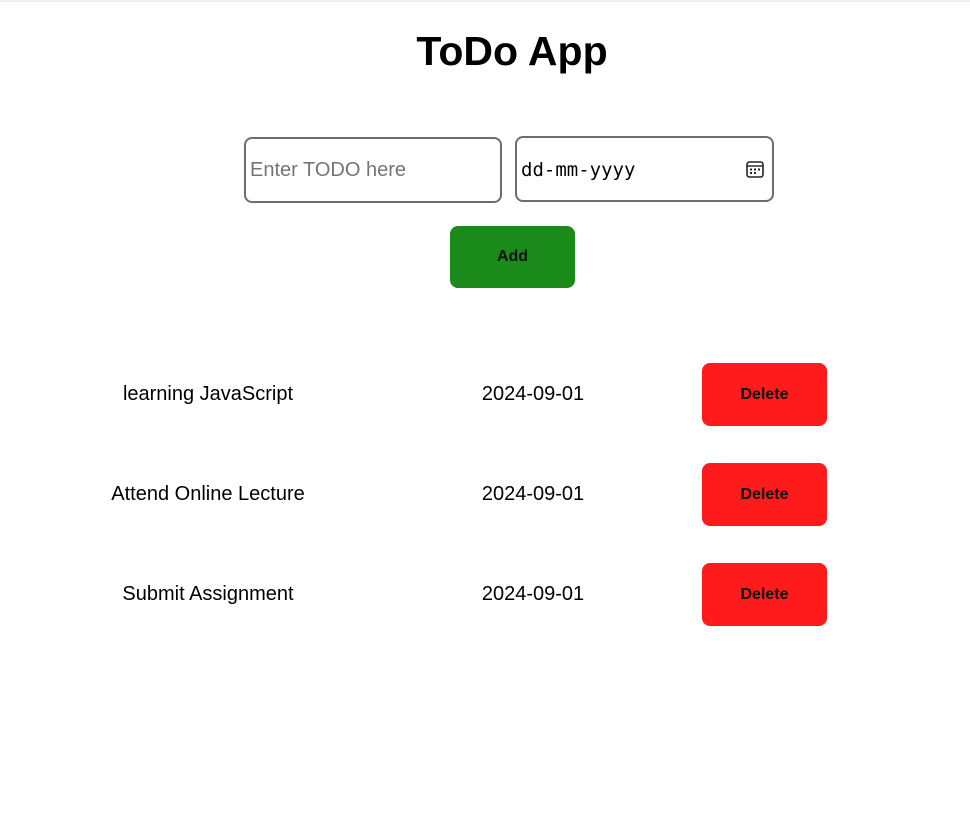 The width and height of the screenshot is (970, 822). I want to click on top-divider, so click(485, 1).